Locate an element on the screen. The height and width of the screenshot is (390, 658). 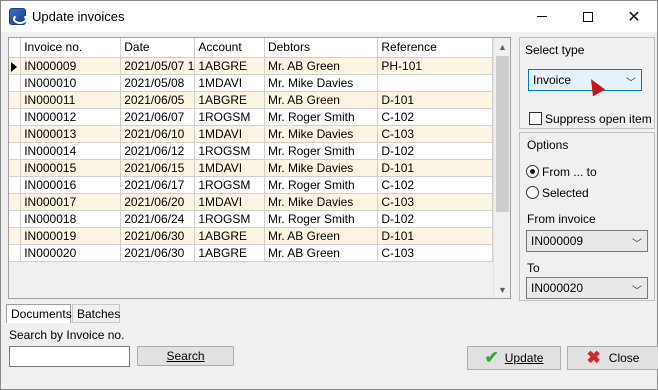
close-window-button: ✕ is located at coordinates (634, 16).